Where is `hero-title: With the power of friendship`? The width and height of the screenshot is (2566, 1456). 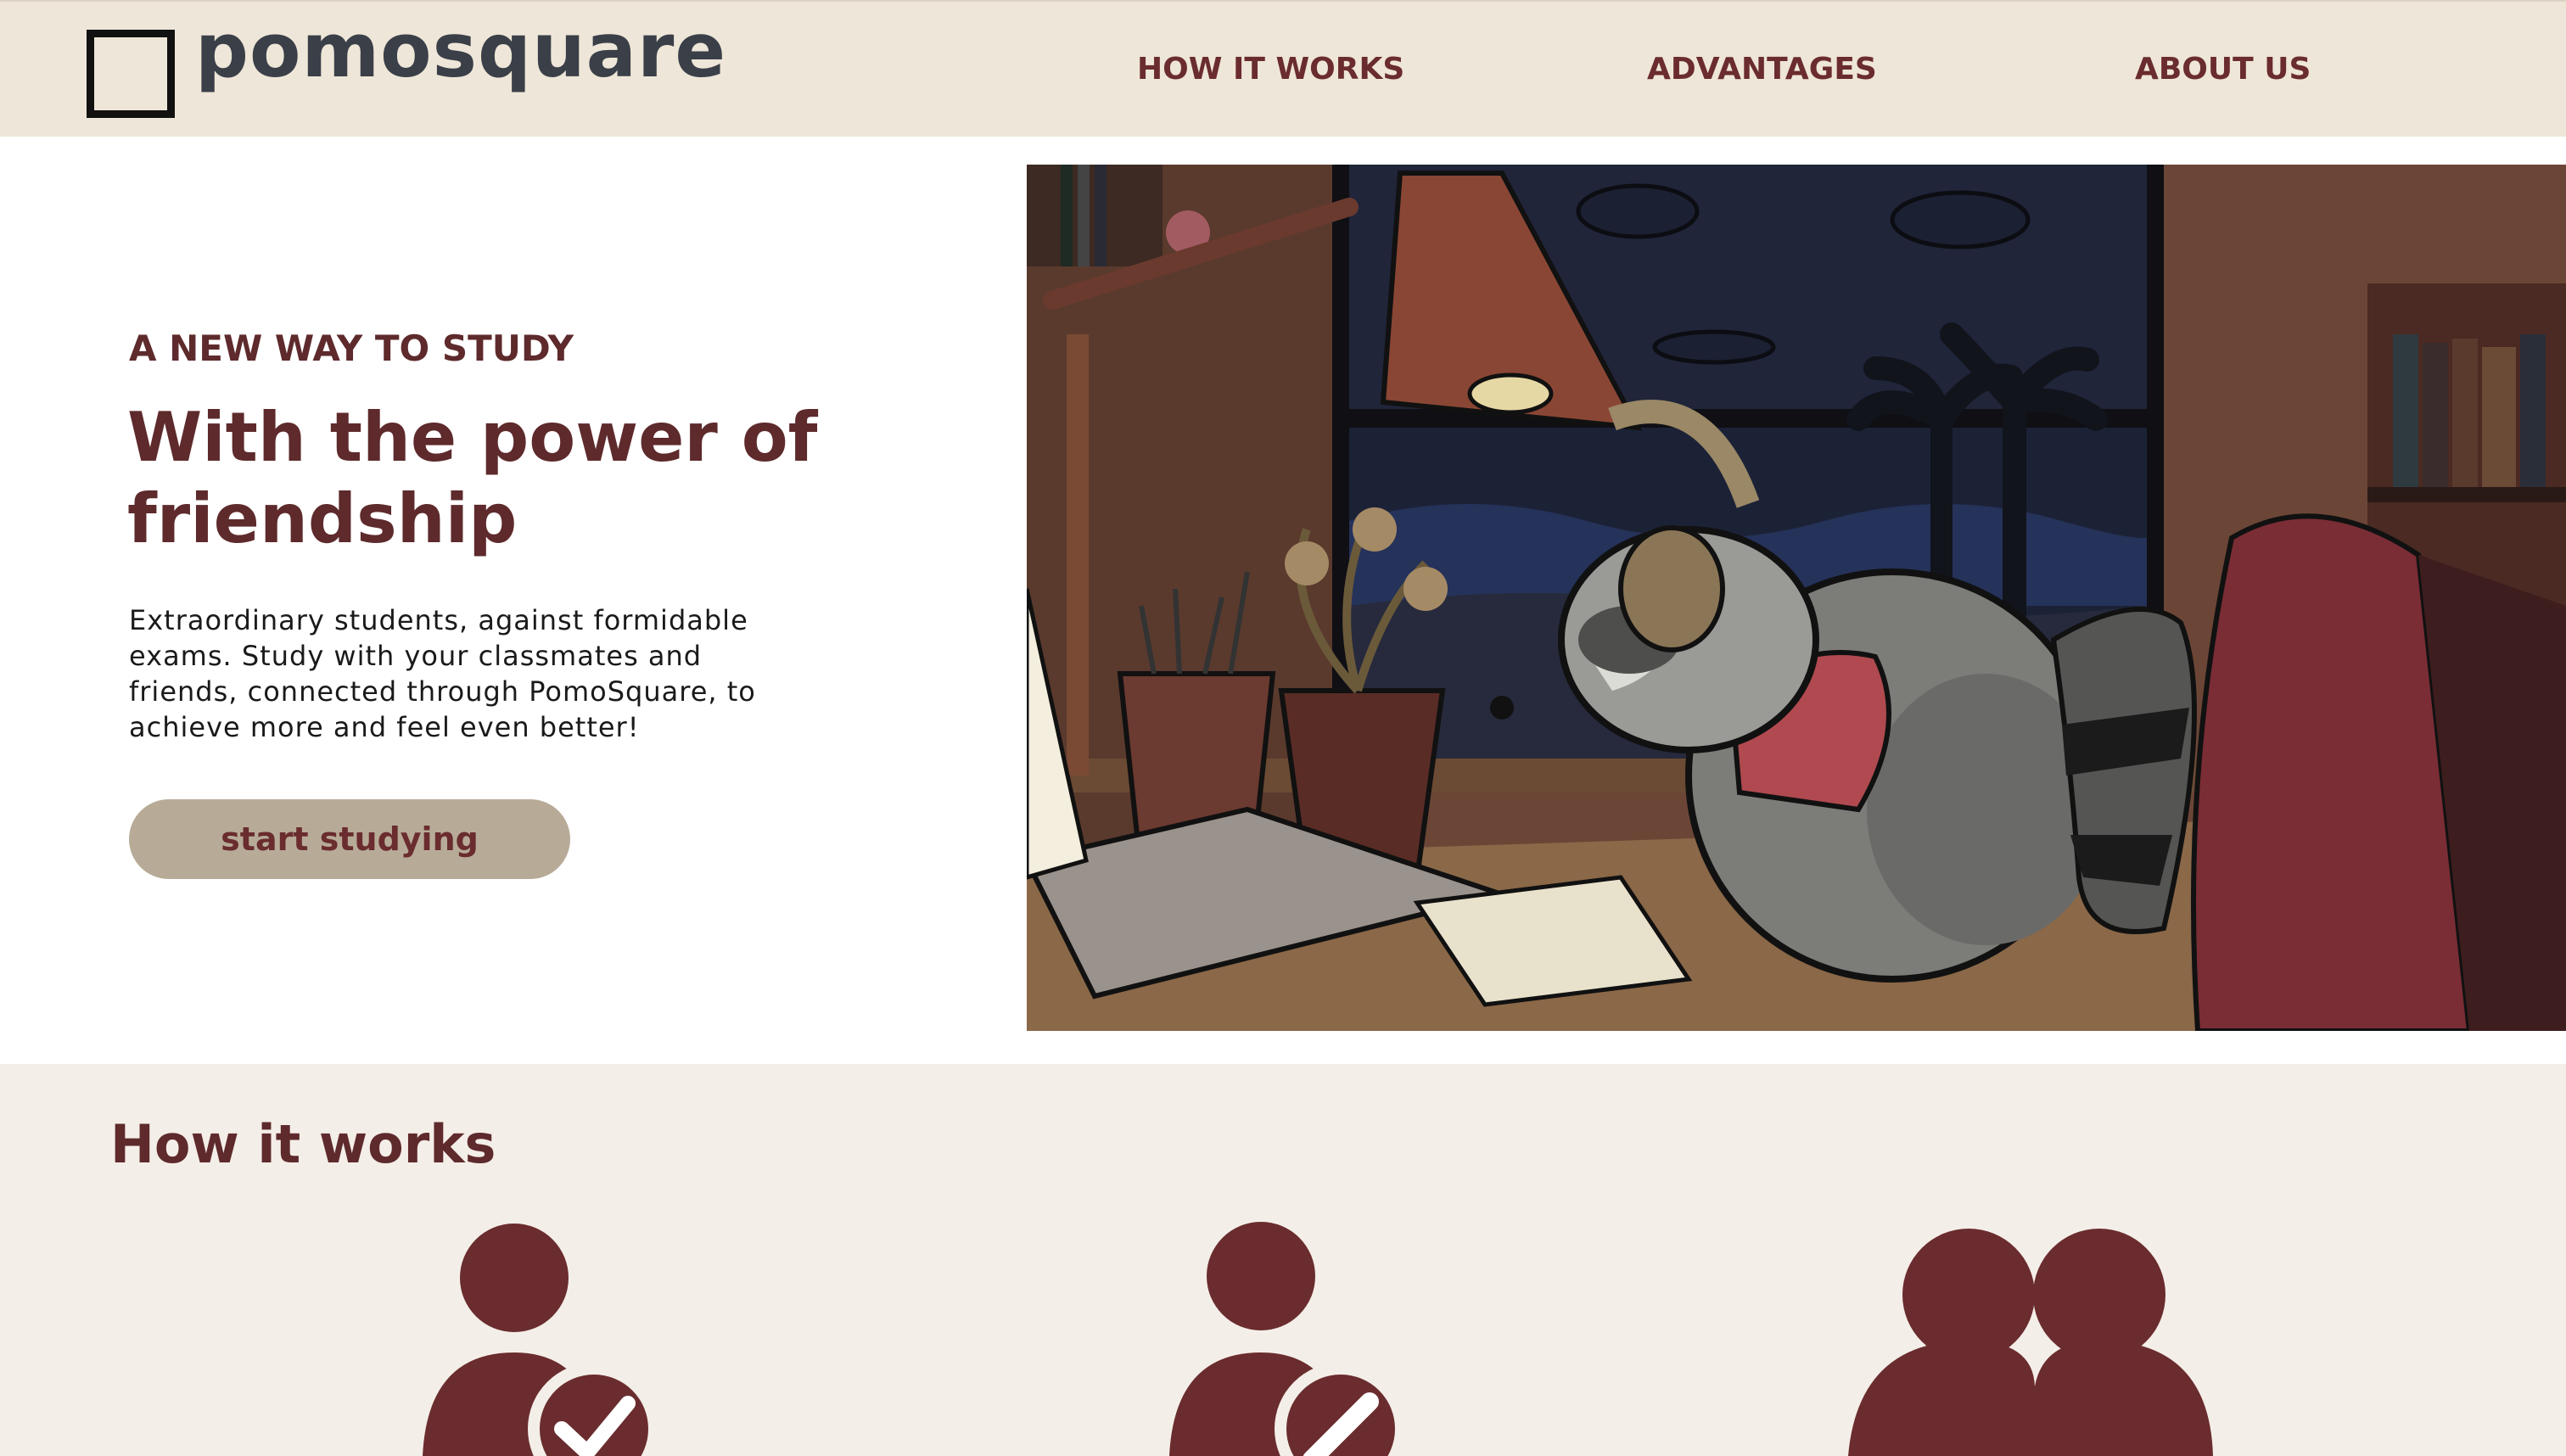
hero-title: With the power of friendship is located at coordinates (472, 478).